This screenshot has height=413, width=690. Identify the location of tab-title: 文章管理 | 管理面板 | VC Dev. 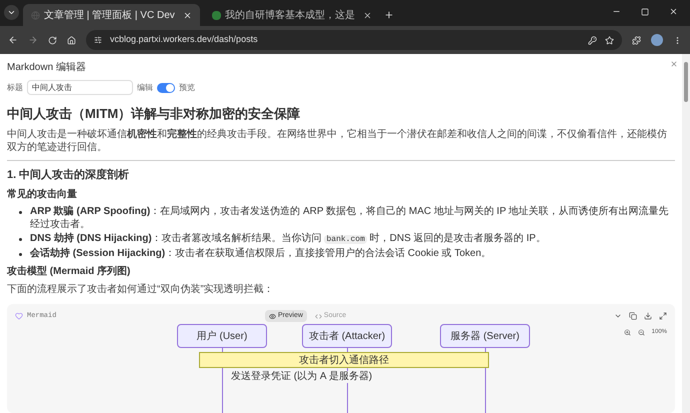
(109, 15).